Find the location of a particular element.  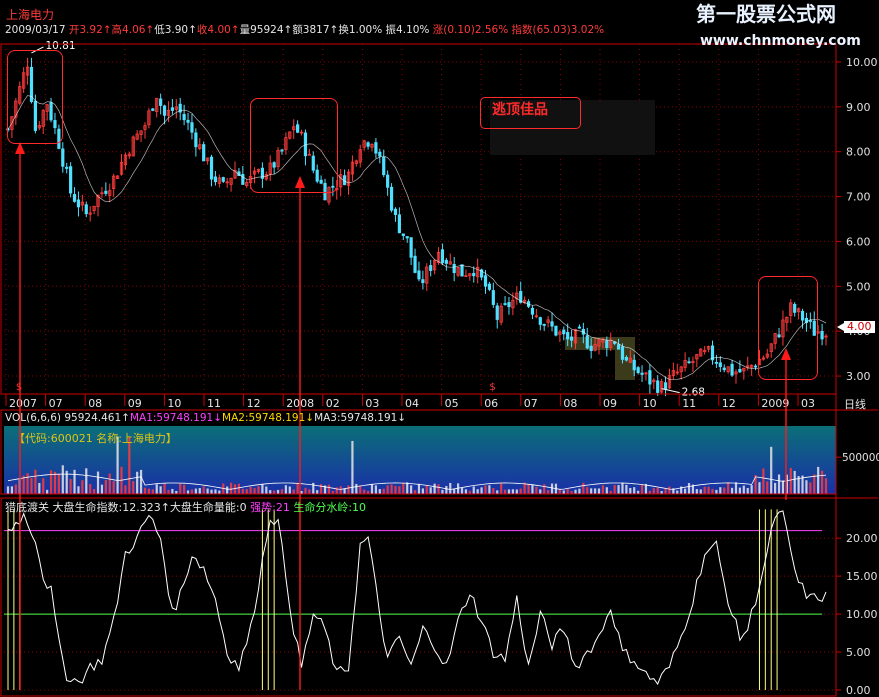

indicator-field-2: 大盘生命量能:0 is located at coordinates (210, 507).